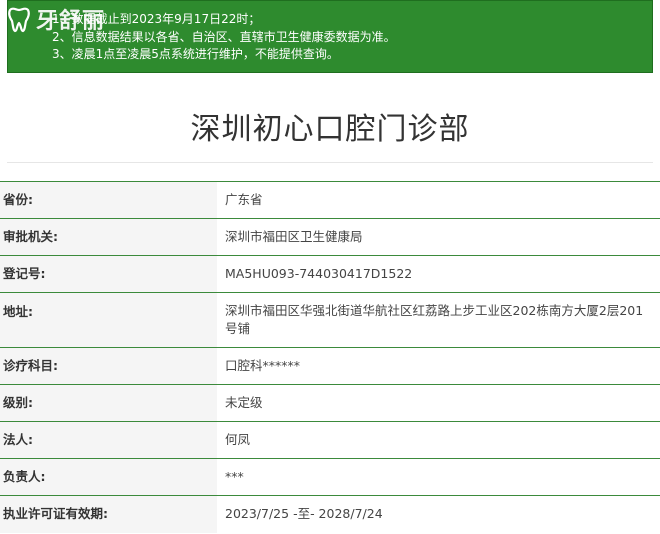 Image resolution: width=660 pixels, height=534 pixels. I want to click on notice-line-1: 1、数据截止到2023年9月17日22时；, so click(156, 19).